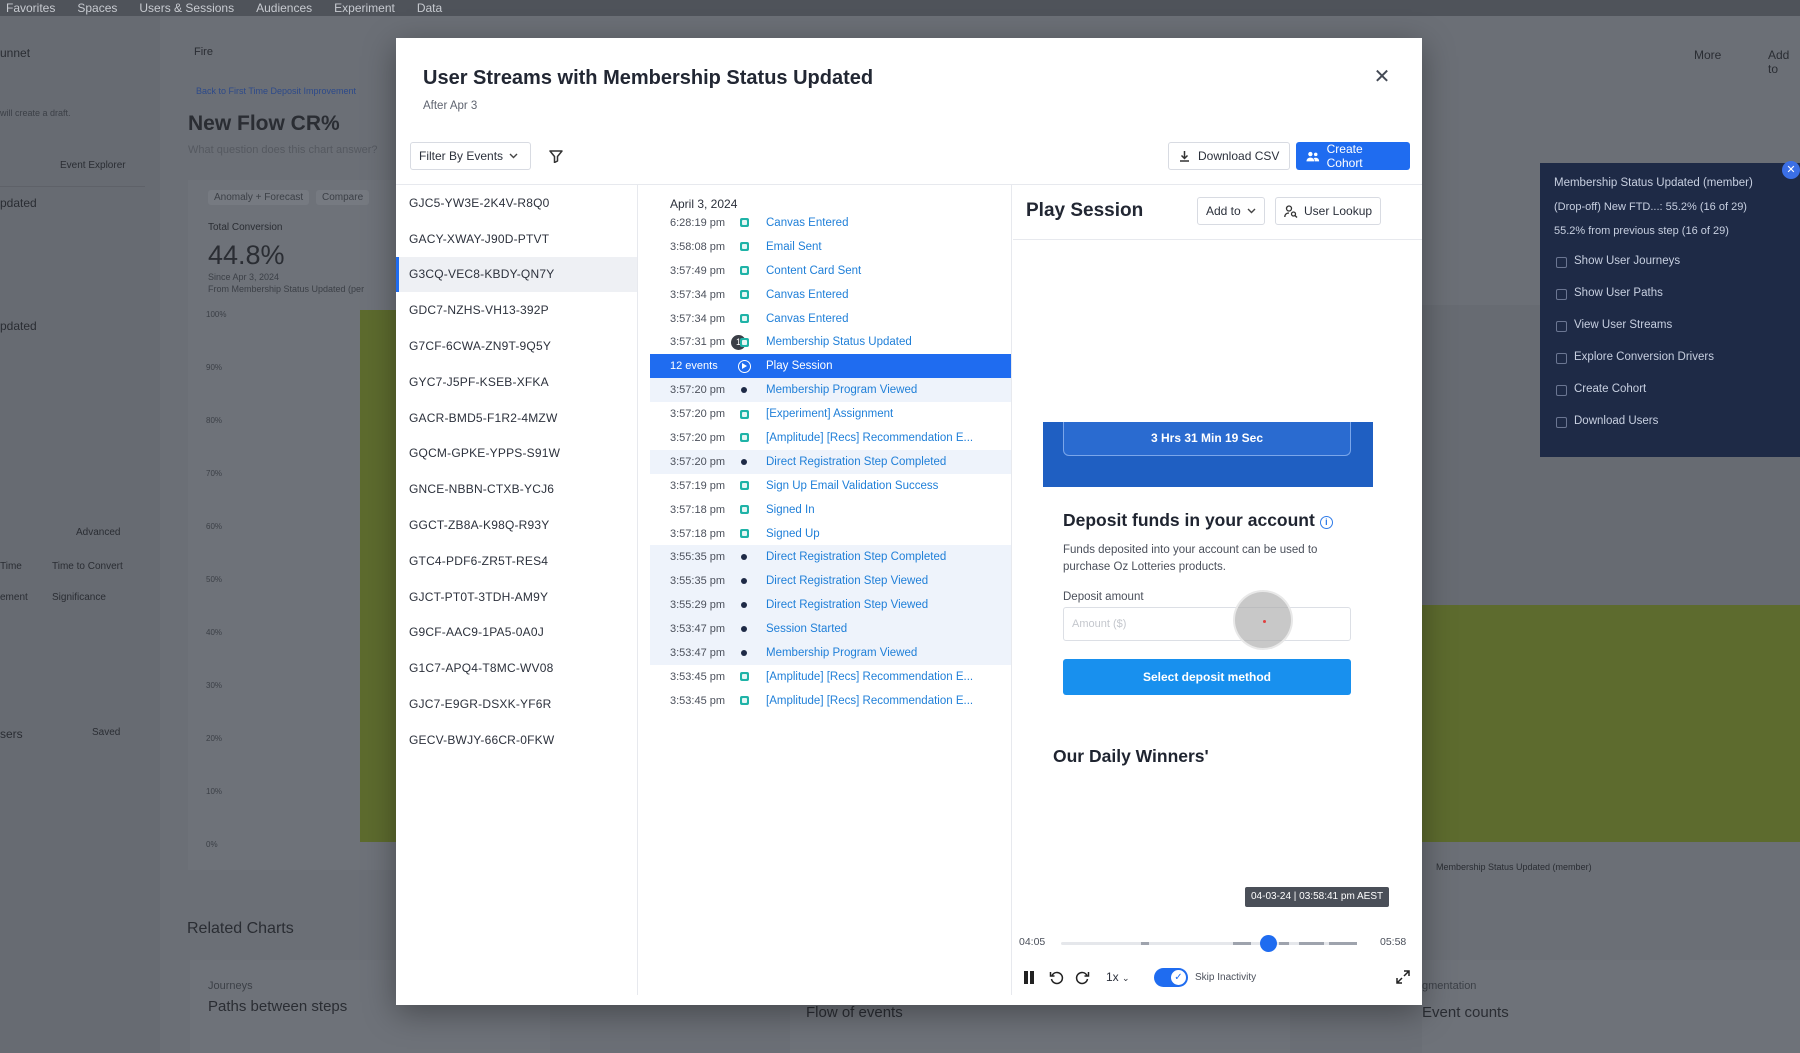 The image size is (1800, 1053). Describe the element at coordinates (98, 532) in the screenshot. I see `left-row: Advanced` at that location.